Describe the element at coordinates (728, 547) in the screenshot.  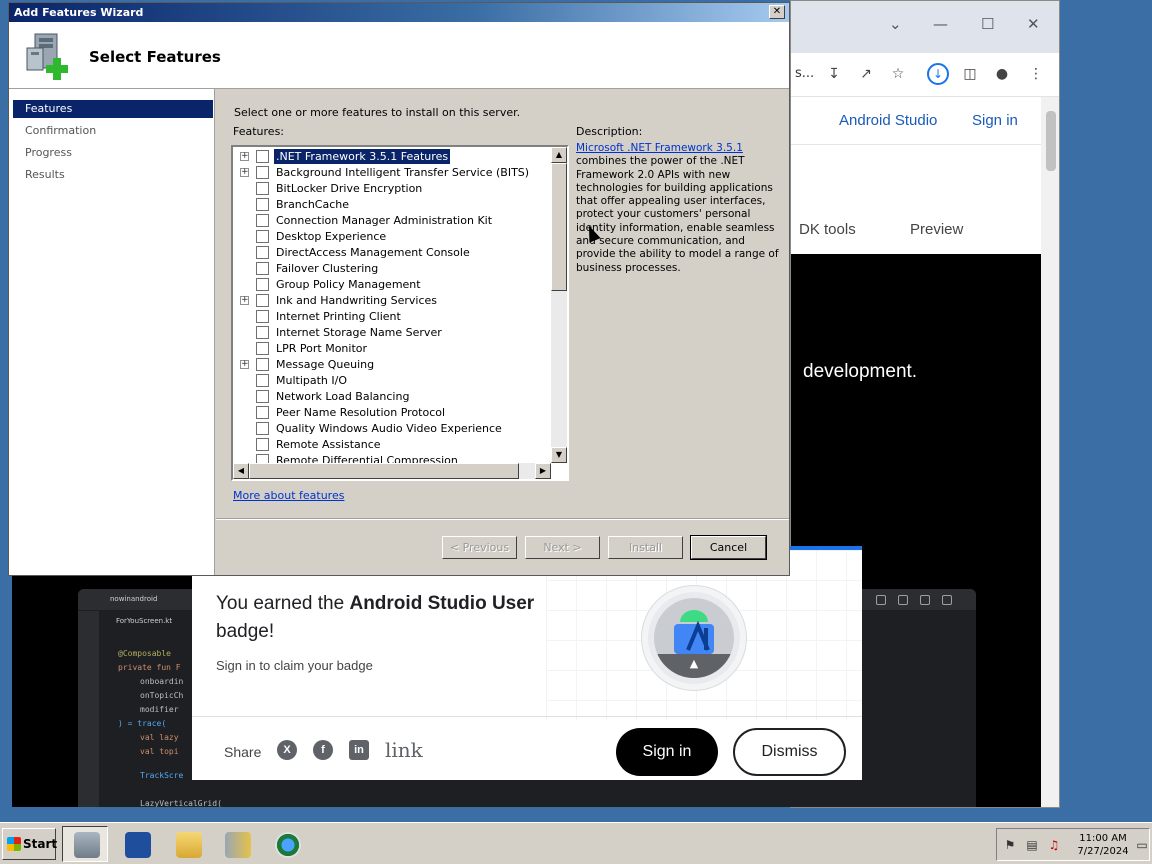
I see `cancel-button: Cancel` at that location.